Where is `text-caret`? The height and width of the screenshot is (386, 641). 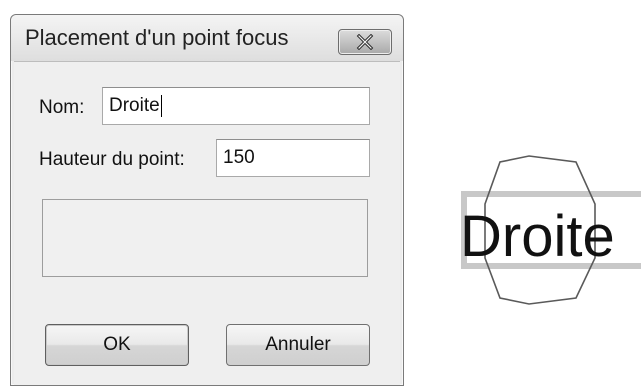 text-caret is located at coordinates (161, 105).